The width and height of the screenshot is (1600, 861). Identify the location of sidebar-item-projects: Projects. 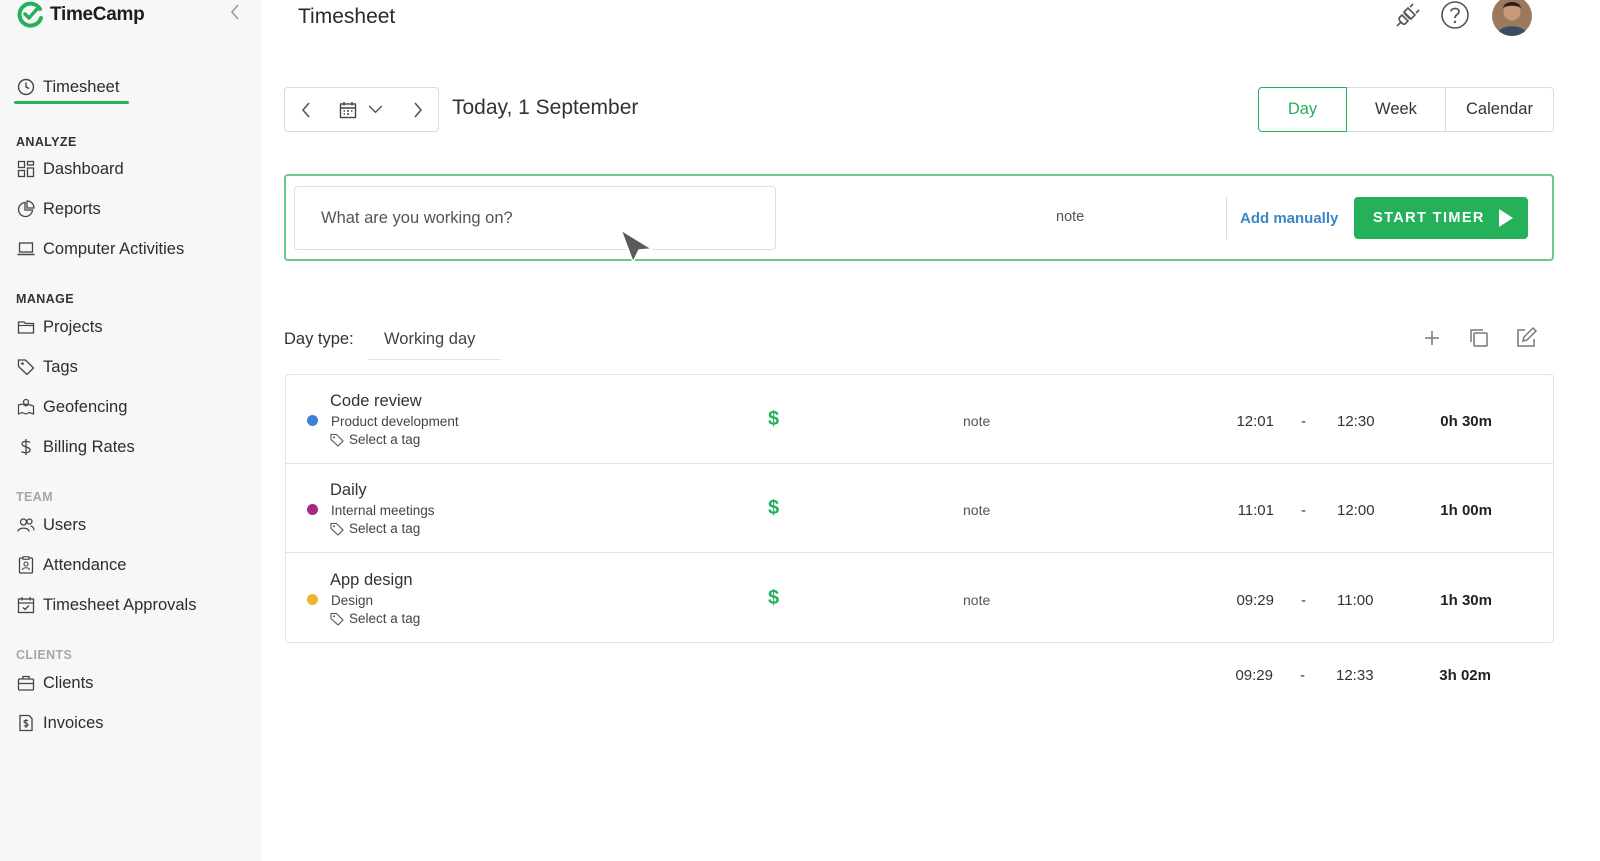
(59, 327).